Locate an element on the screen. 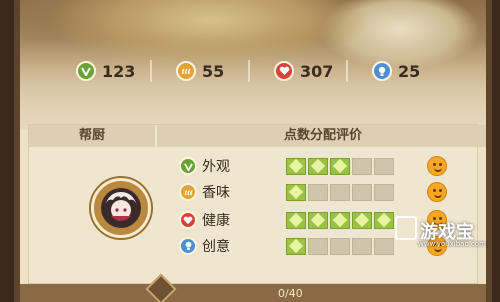 The height and width of the screenshot is (302, 500). stat-health-value: 307 is located at coordinates (317, 71).